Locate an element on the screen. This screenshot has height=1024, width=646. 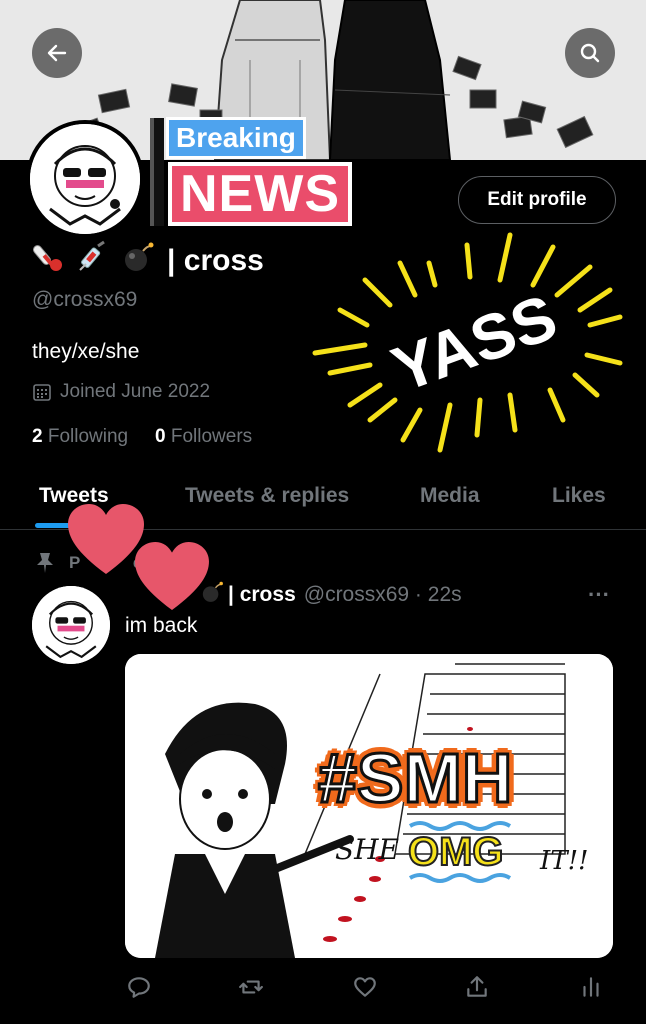
share-icon is located at coordinates (477, 986).